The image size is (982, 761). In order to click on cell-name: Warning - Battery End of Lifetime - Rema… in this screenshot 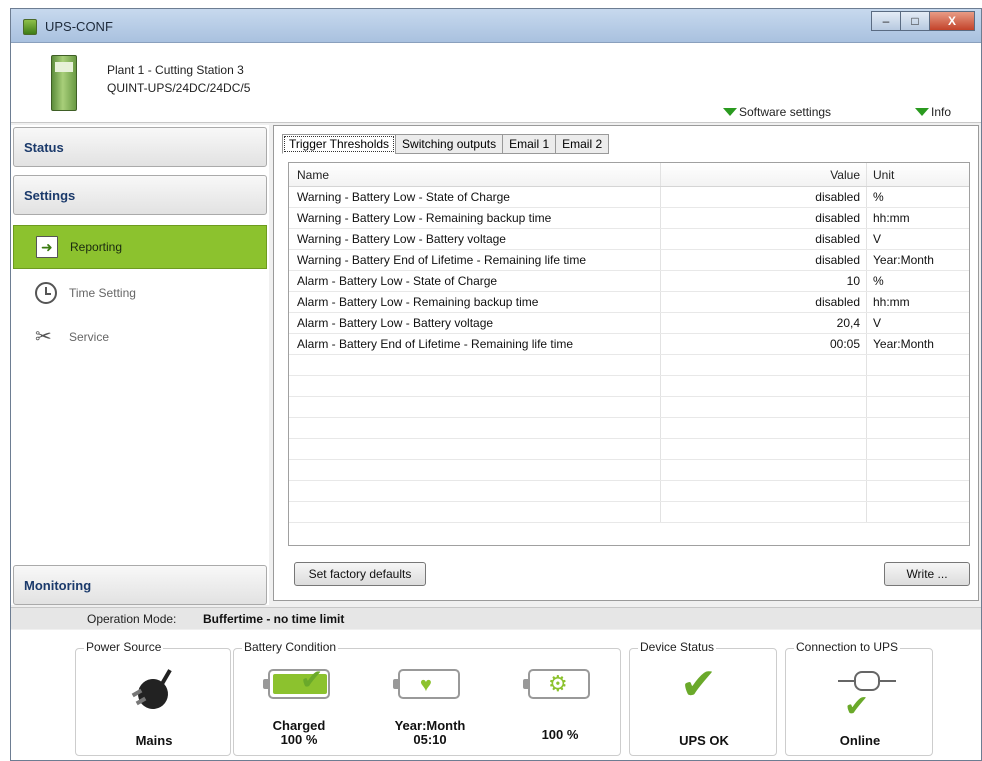, I will do `click(475, 260)`.